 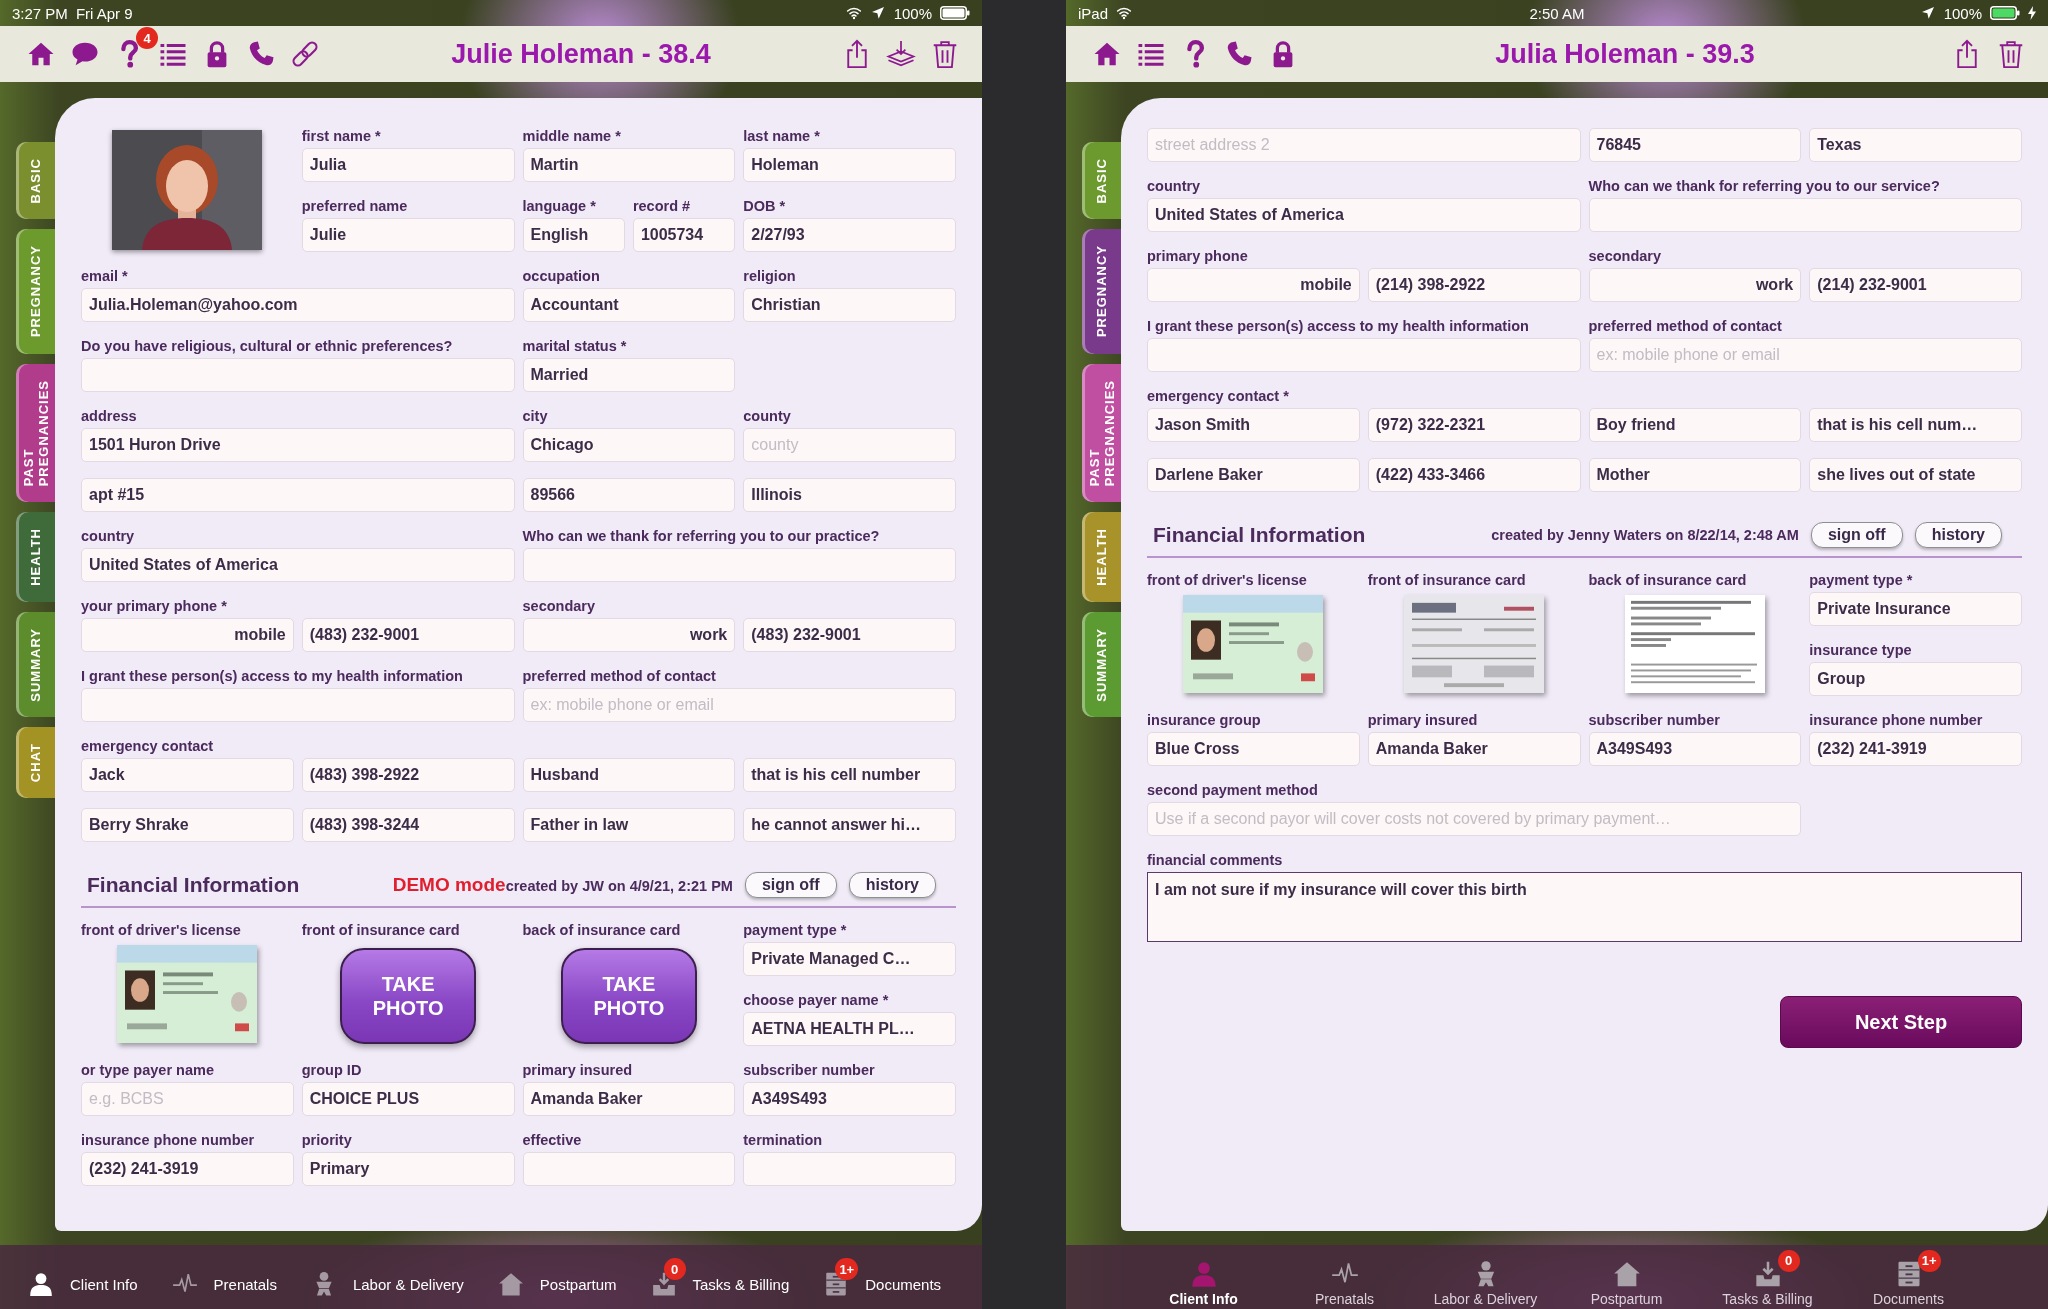 I want to click on text-field: Julie, so click(x=408, y=235).